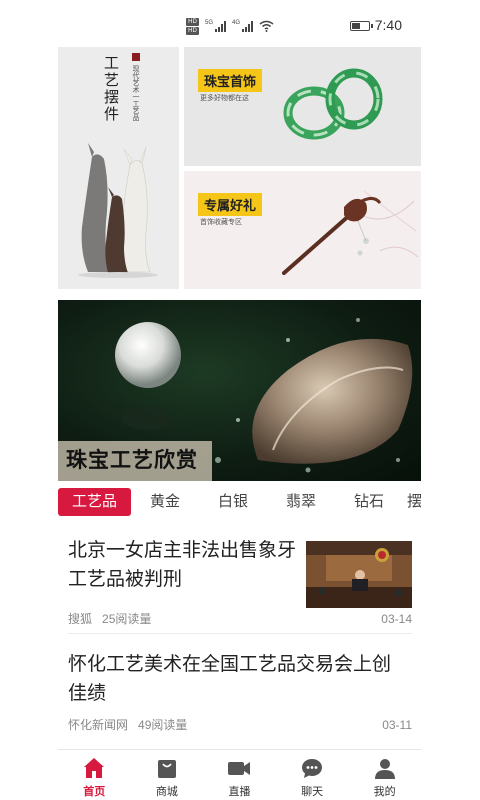  I want to click on user-icon, so click(384, 769).